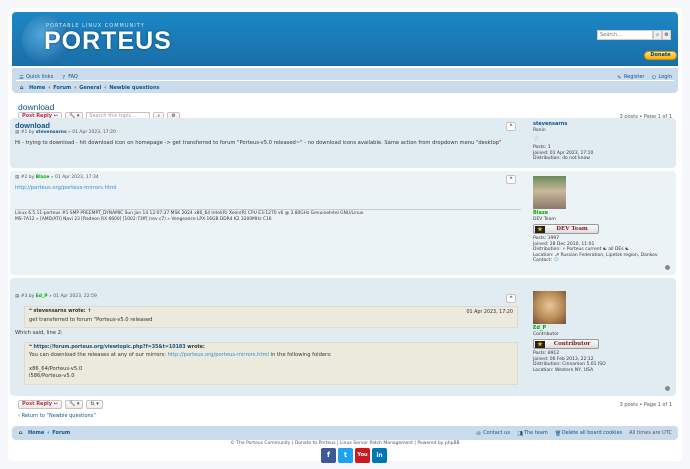  I want to click on post-number: #3 by, so click(27, 296).